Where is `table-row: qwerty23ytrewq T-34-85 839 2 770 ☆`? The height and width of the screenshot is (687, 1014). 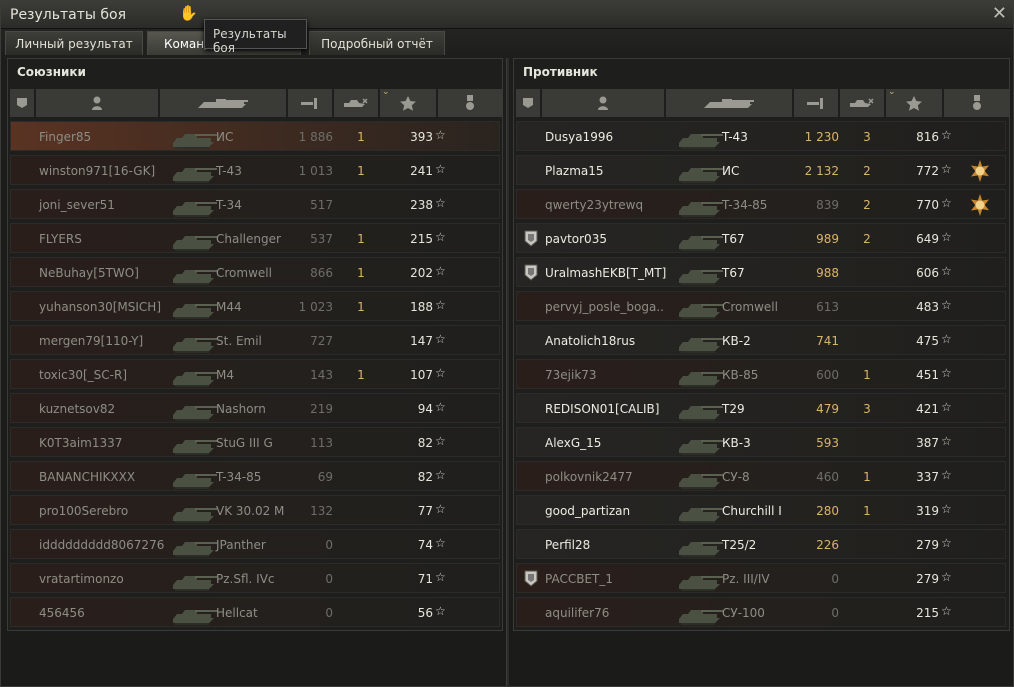
table-row: qwerty23ytrewq T-34-85 839 2 770 ☆ is located at coordinates (761, 204).